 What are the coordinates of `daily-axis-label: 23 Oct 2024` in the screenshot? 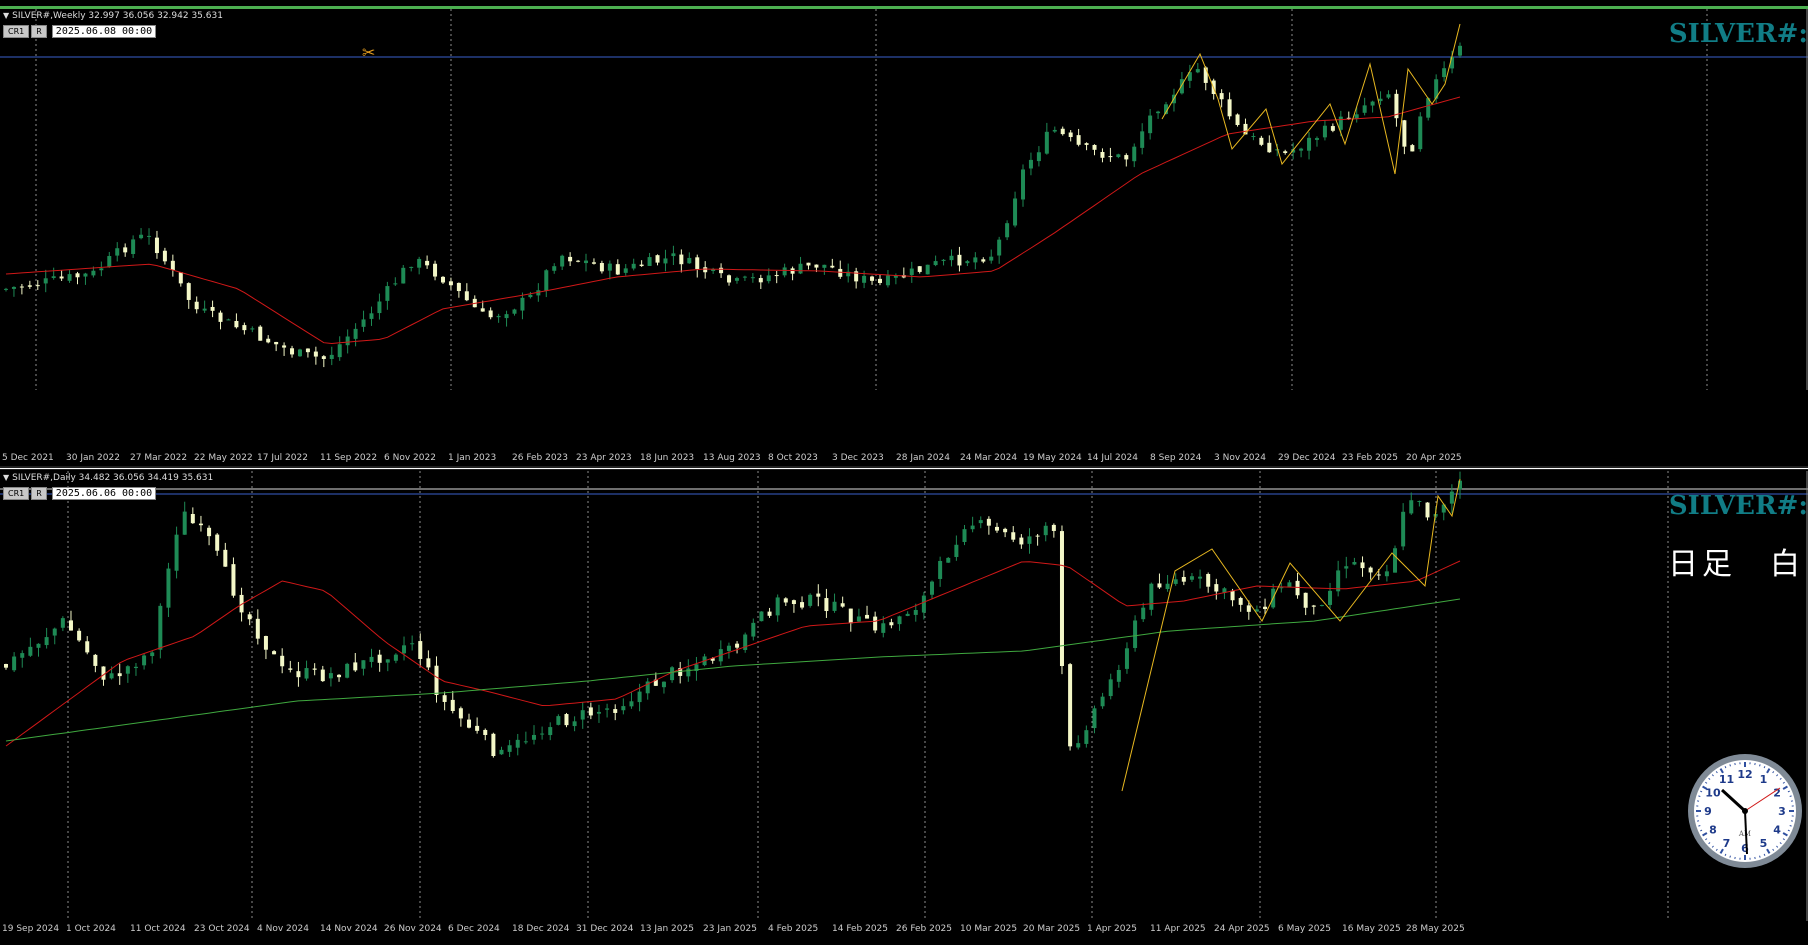 It's located at (222, 929).